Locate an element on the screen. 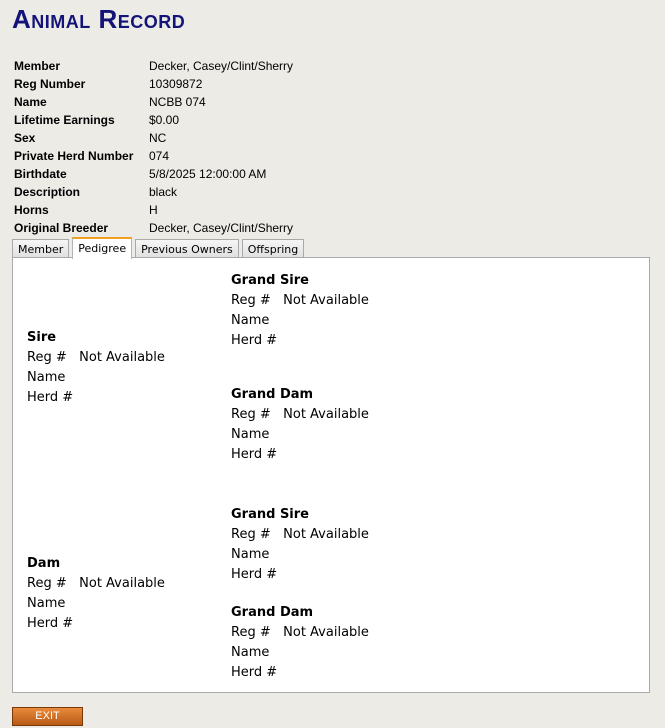 The width and height of the screenshot is (665, 728). record-row-reg-number: Reg Number 10309872 is located at coordinates (153, 84).